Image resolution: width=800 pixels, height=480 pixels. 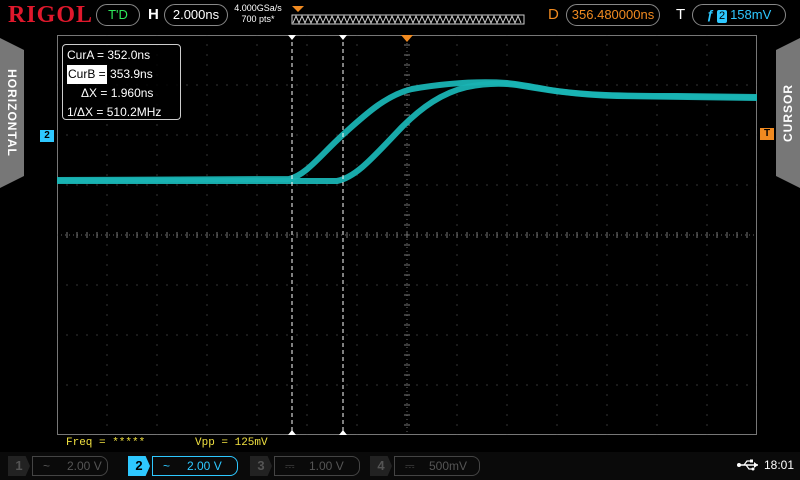 I want to click on channel-1-scale: 2.00 V, so click(x=84, y=466).